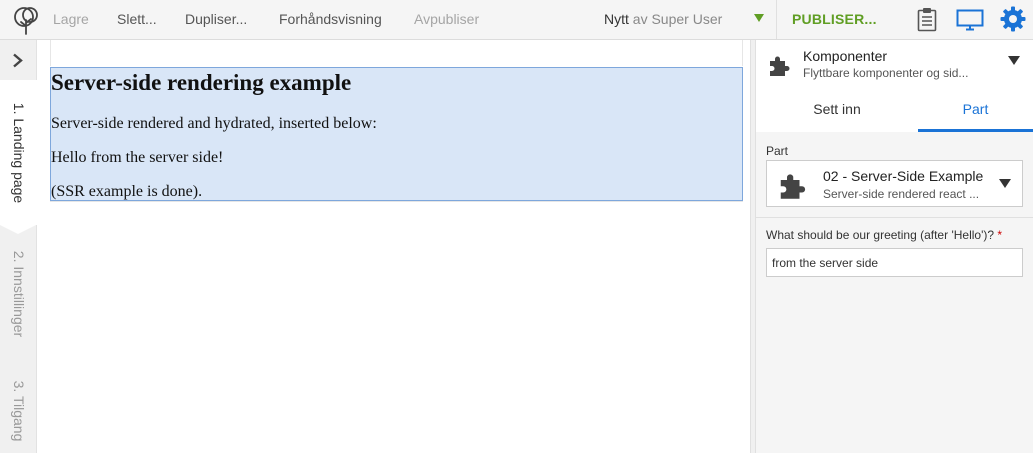  I want to click on app-logo-icon, so click(26, 20).